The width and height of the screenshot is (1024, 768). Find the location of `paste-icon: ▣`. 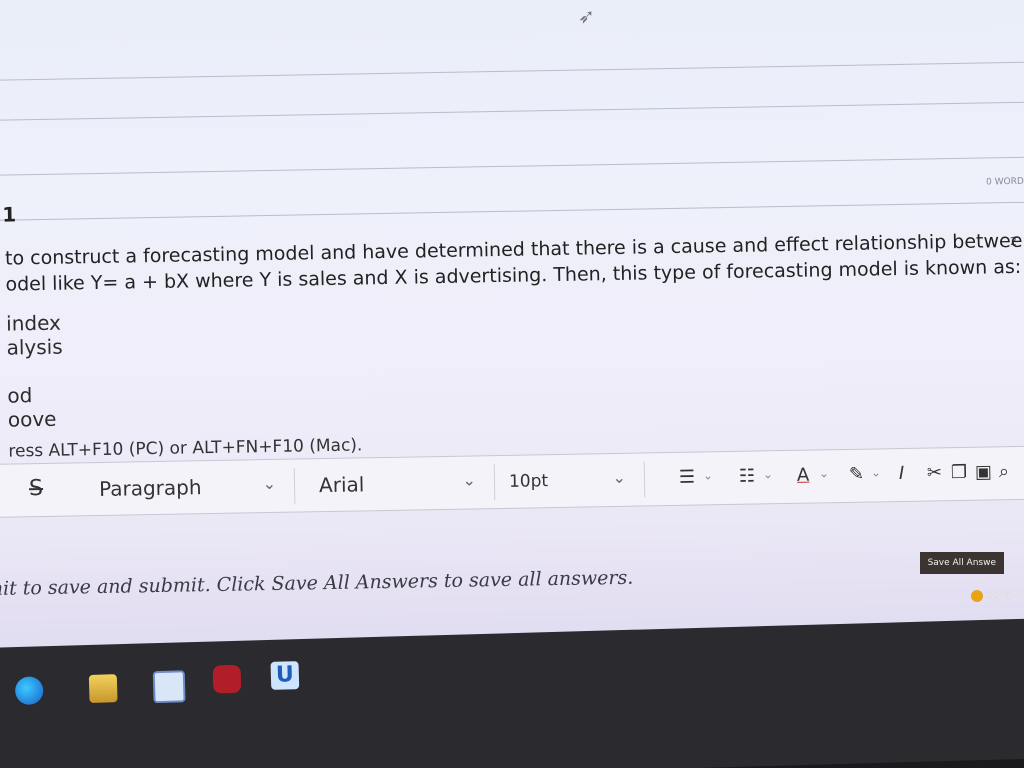

paste-icon: ▣ is located at coordinates (983, 471).